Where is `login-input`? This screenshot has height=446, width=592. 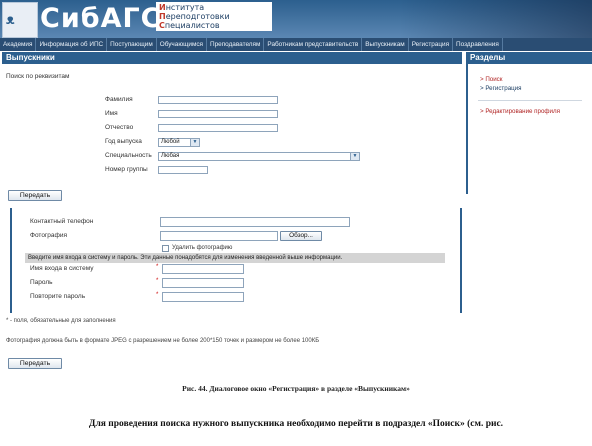 login-input is located at coordinates (203, 269).